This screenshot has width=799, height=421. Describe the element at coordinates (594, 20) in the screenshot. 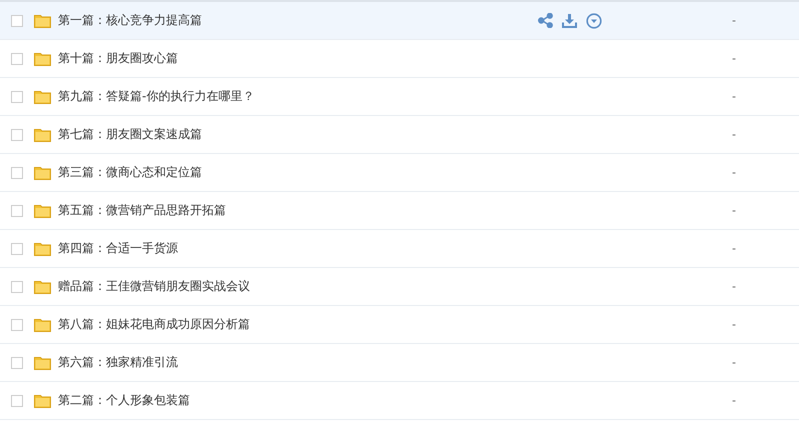

I see `dropdown-icon` at that location.